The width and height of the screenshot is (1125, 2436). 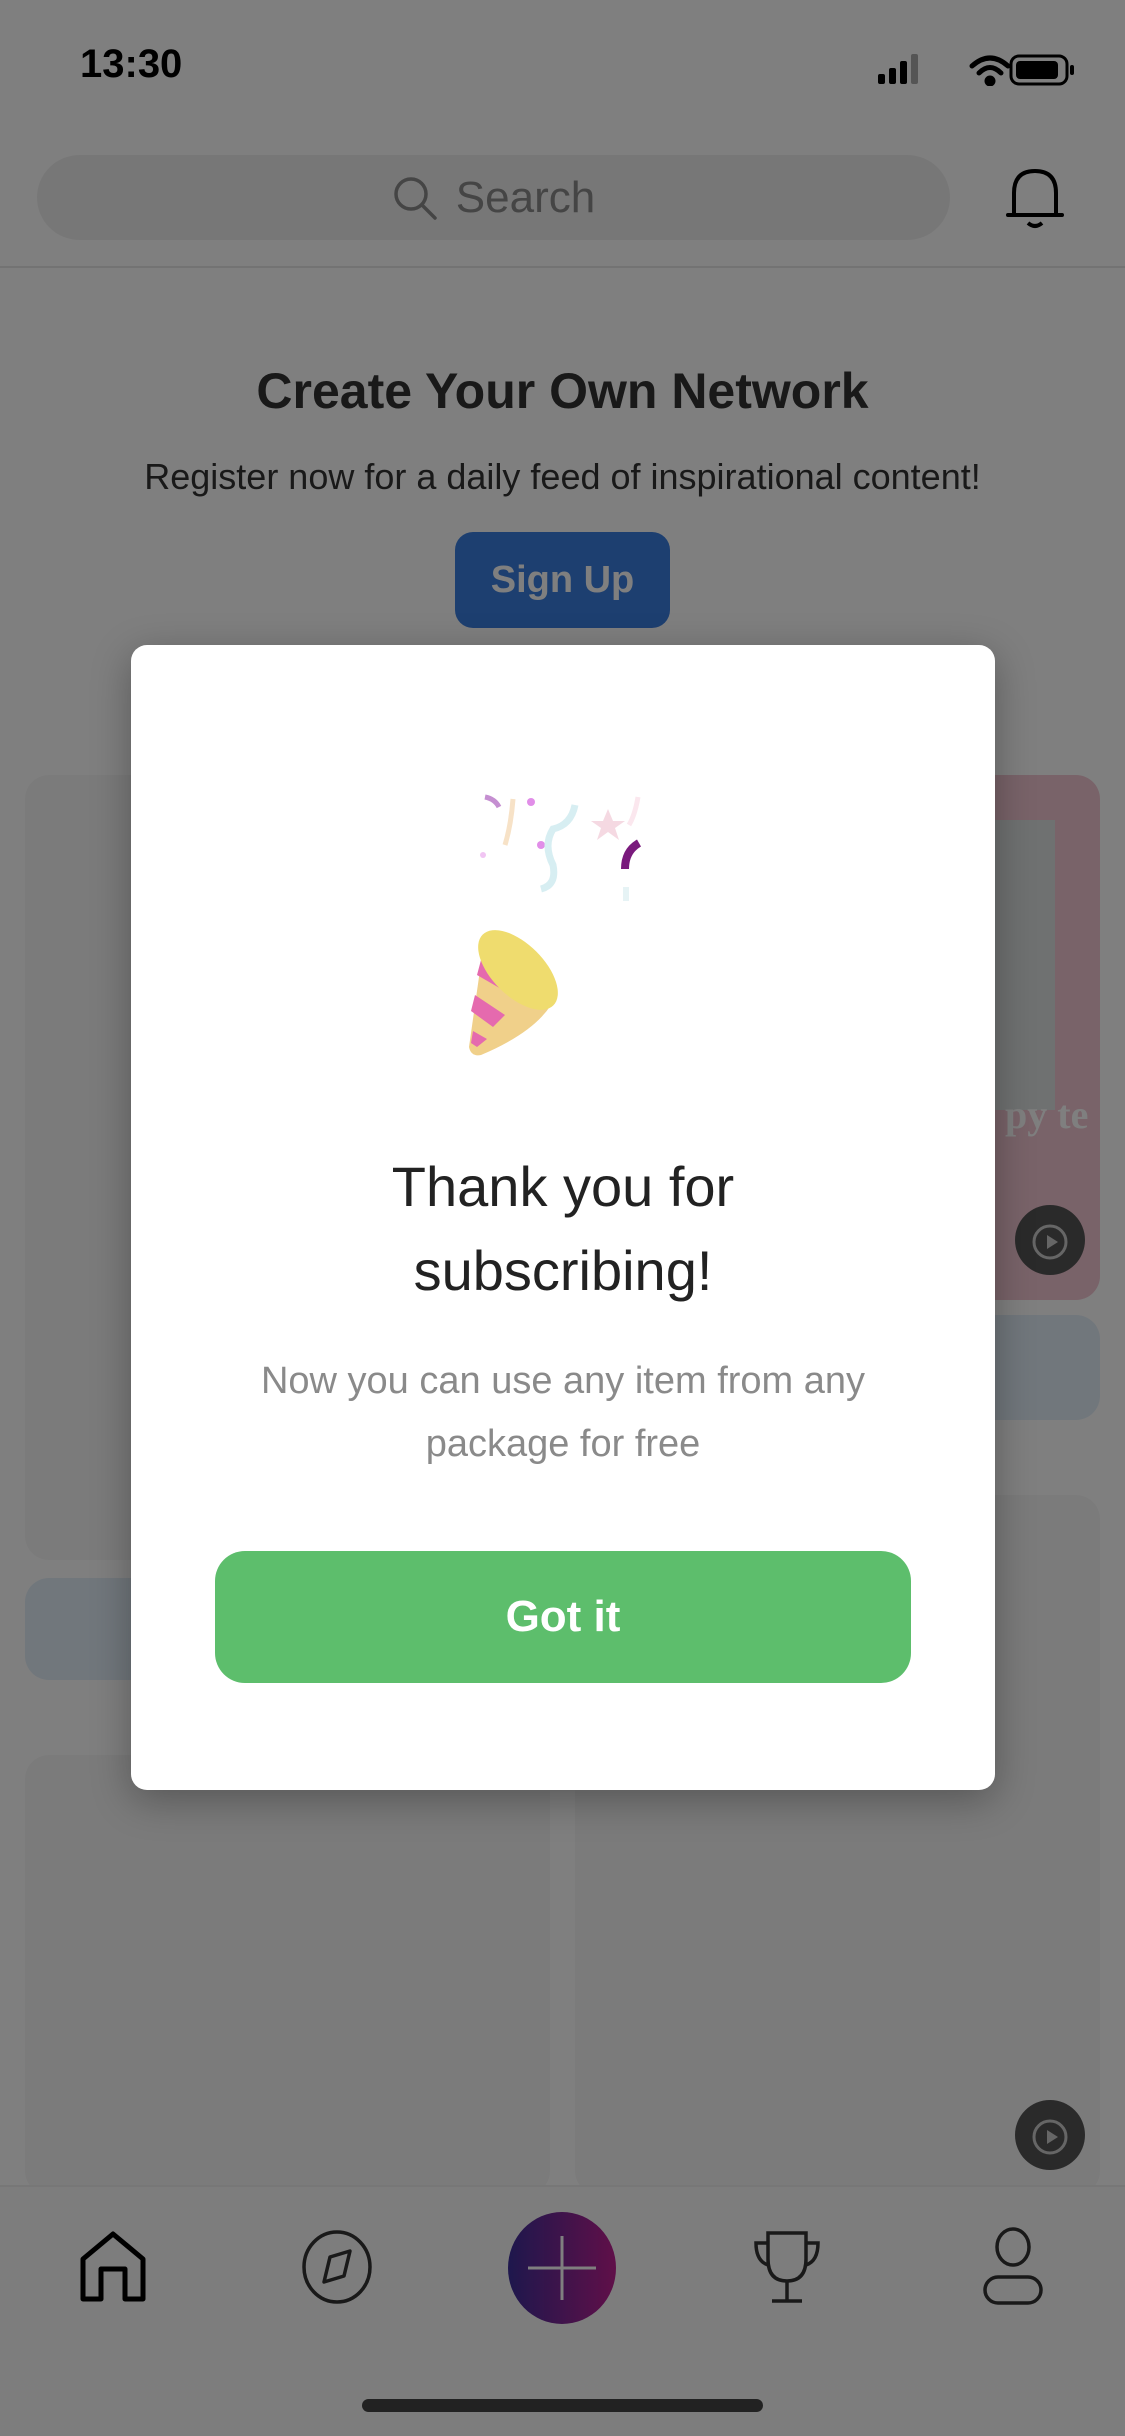 I want to click on party-popper-icon, so click(x=555, y=925).